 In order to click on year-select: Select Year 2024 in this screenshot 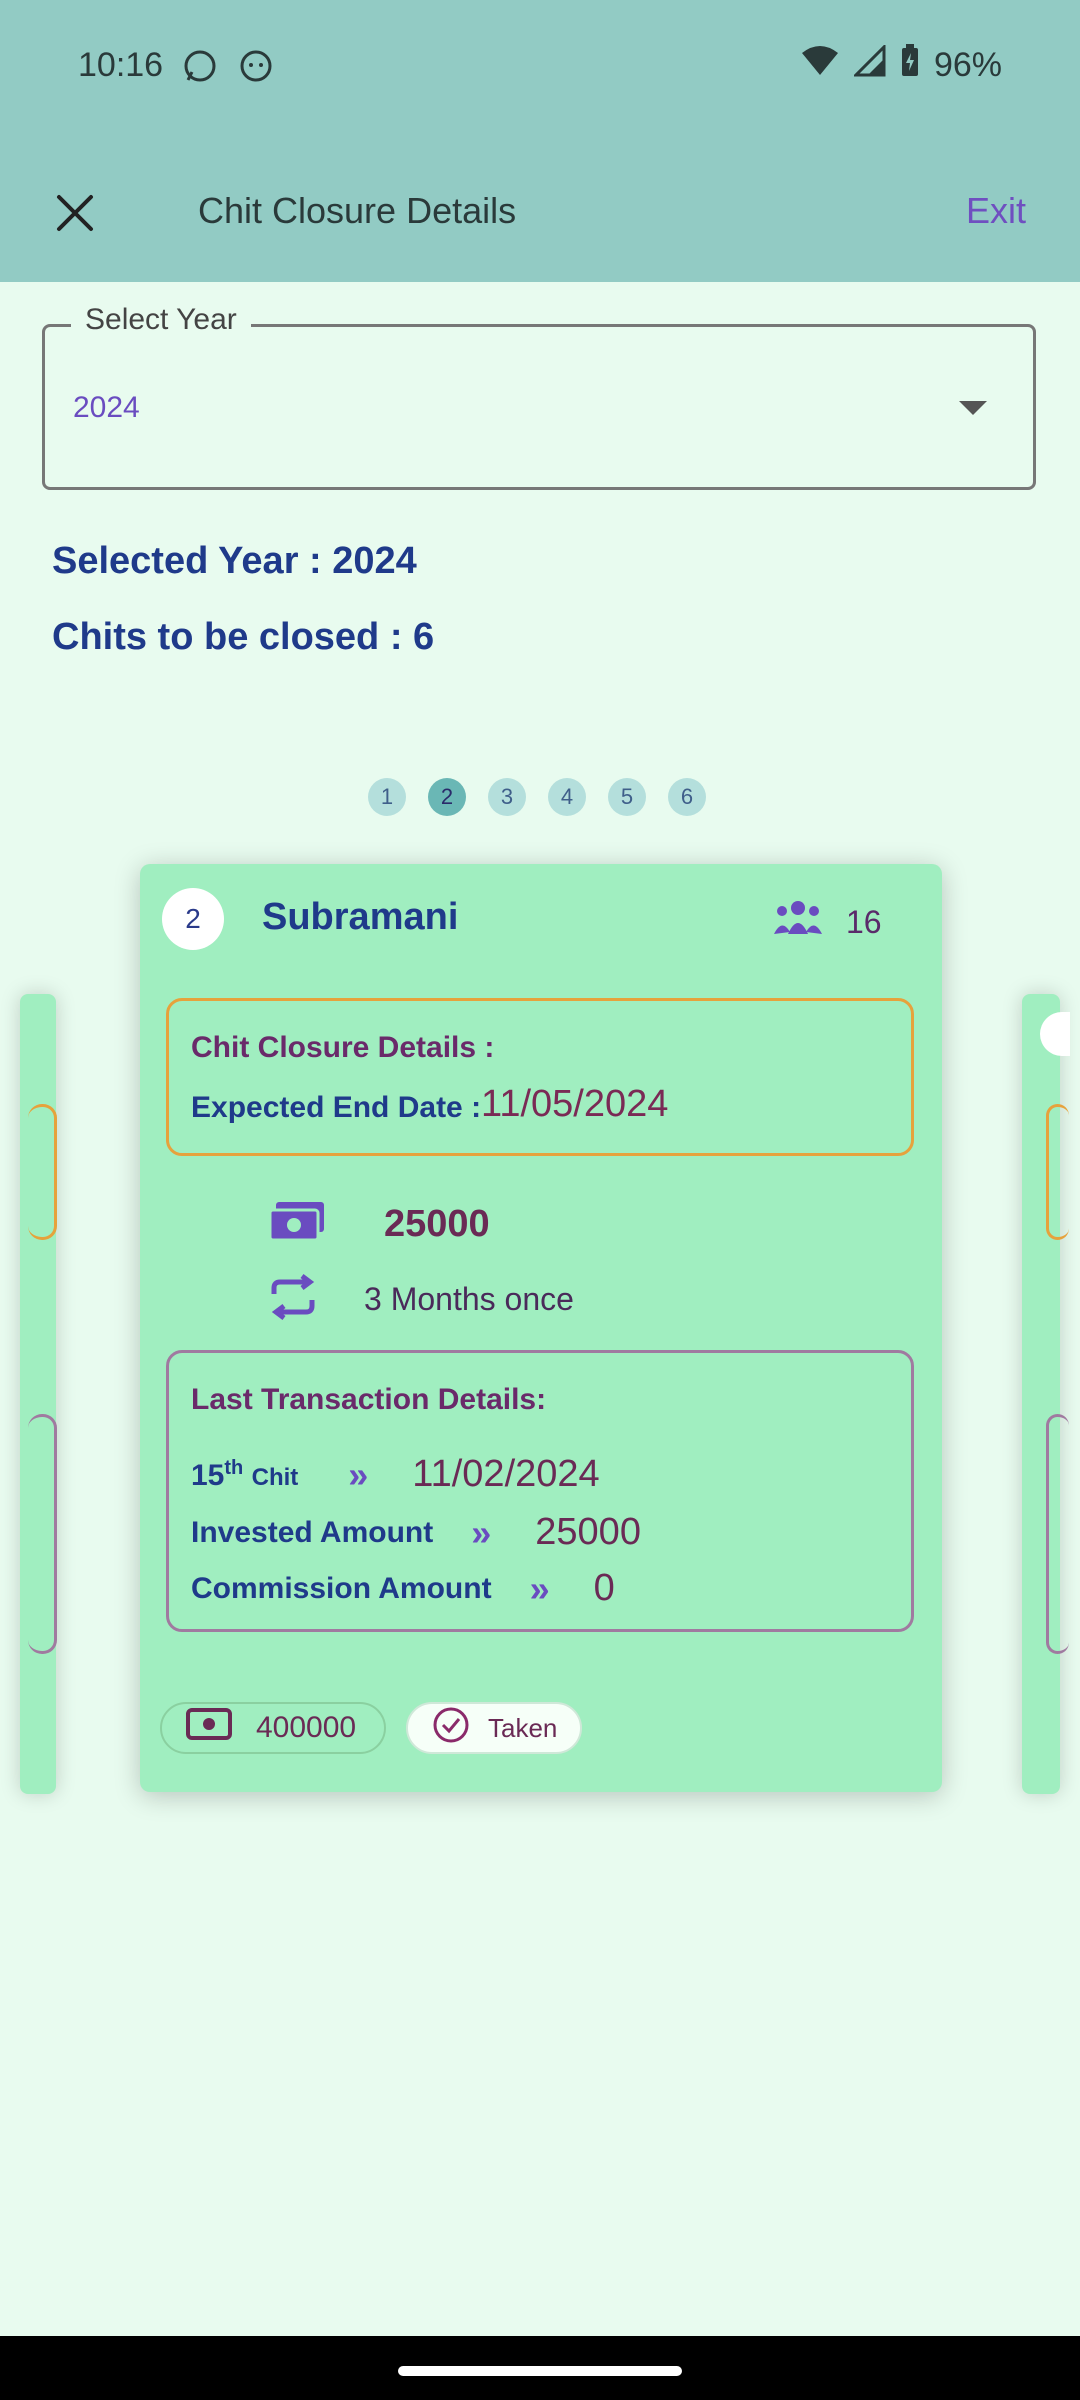, I will do `click(539, 396)`.